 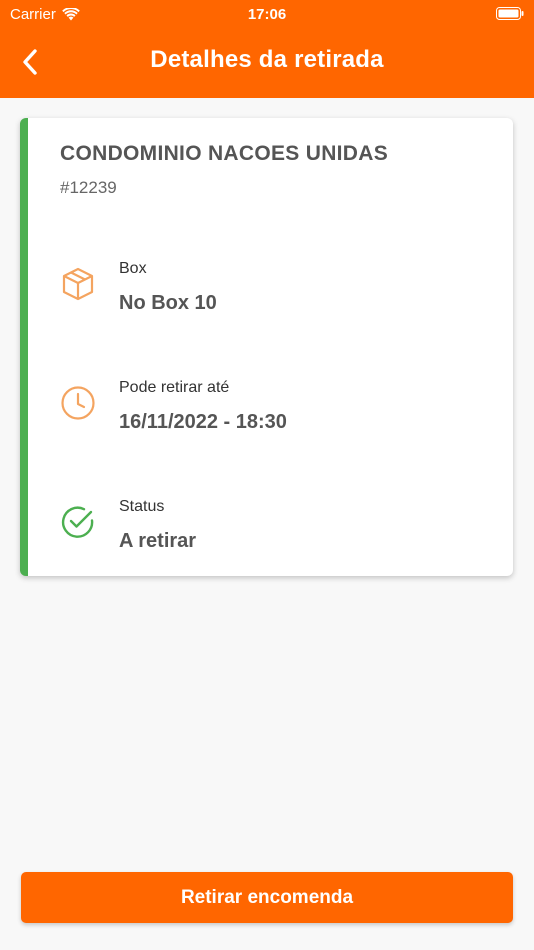 I want to click on status-bar: Carrier 17:06, so click(x=267, y=14).